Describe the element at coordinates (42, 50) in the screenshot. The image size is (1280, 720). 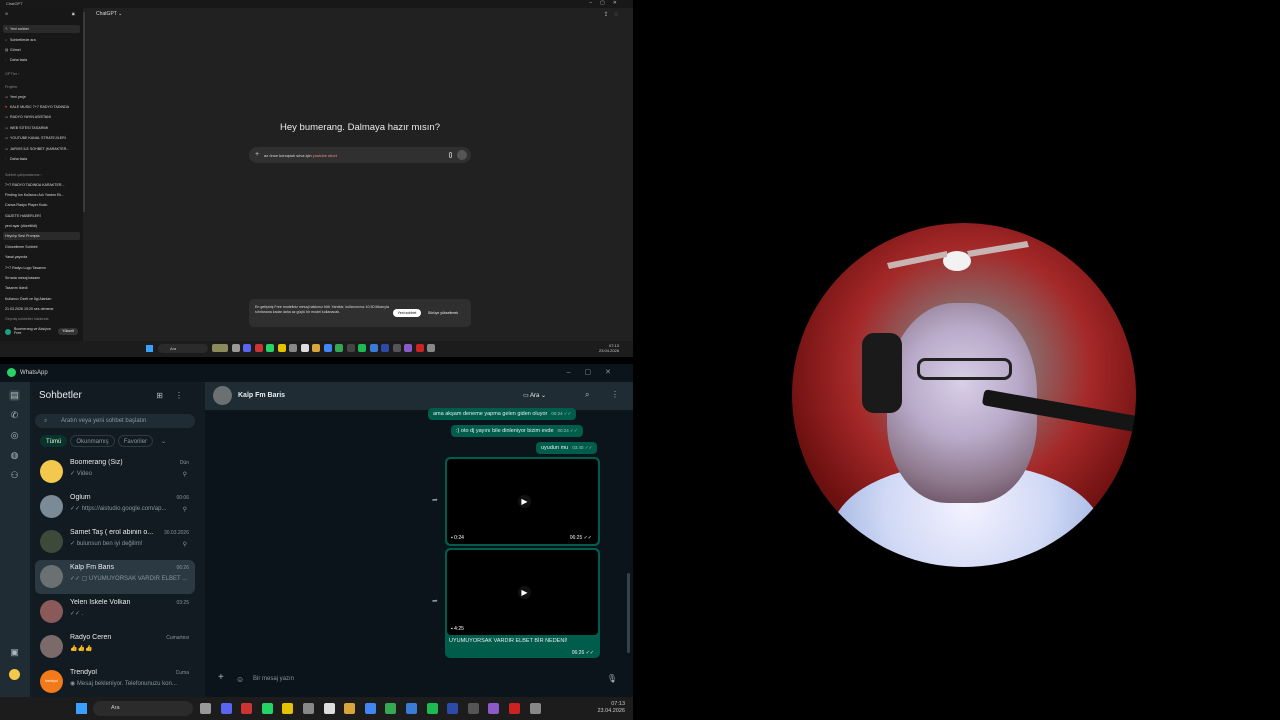
I see `sidebar-item-images: ▧ Görsel` at that location.